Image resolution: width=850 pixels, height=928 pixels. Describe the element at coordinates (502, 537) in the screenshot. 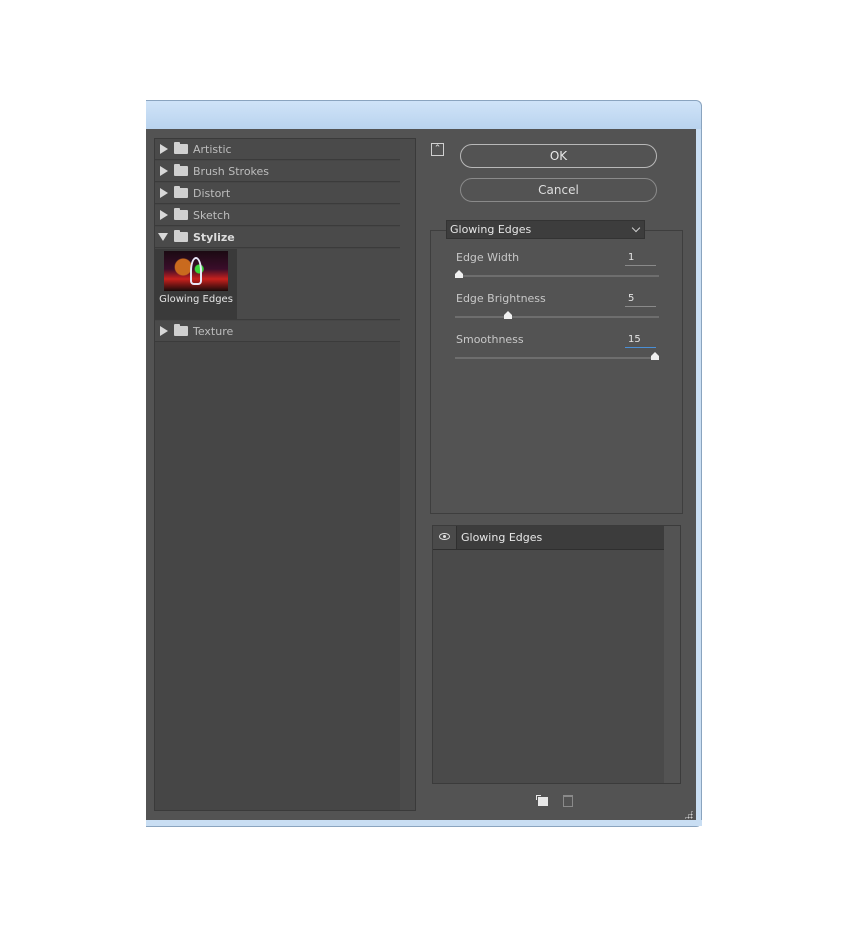

I see `effect-layer-name: Glowing Edges` at that location.